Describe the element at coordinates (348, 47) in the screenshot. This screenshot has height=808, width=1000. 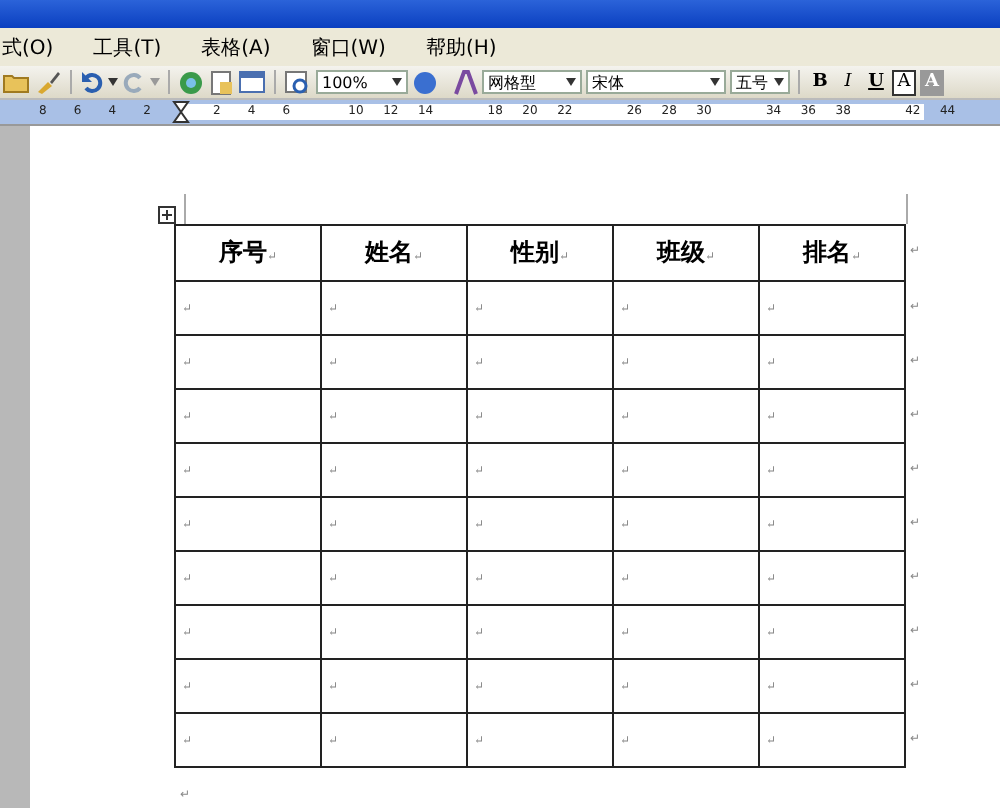
I see `menu-item: 窗口(W)` at that location.